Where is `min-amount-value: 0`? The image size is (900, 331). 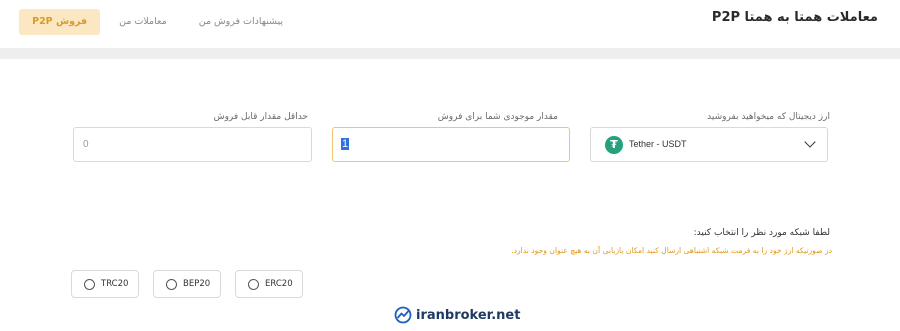
min-amount-value: 0 is located at coordinates (86, 144).